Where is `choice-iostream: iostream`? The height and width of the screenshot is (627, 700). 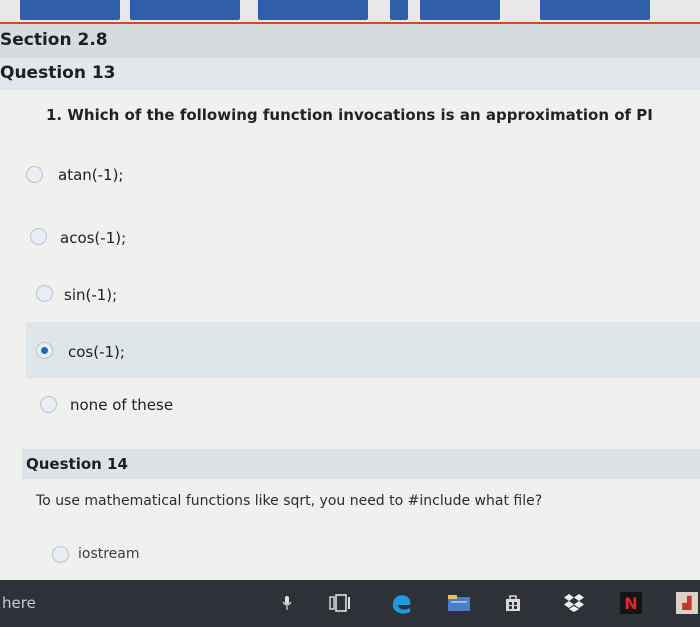 choice-iostream: iostream is located at coordinates (363, 553).